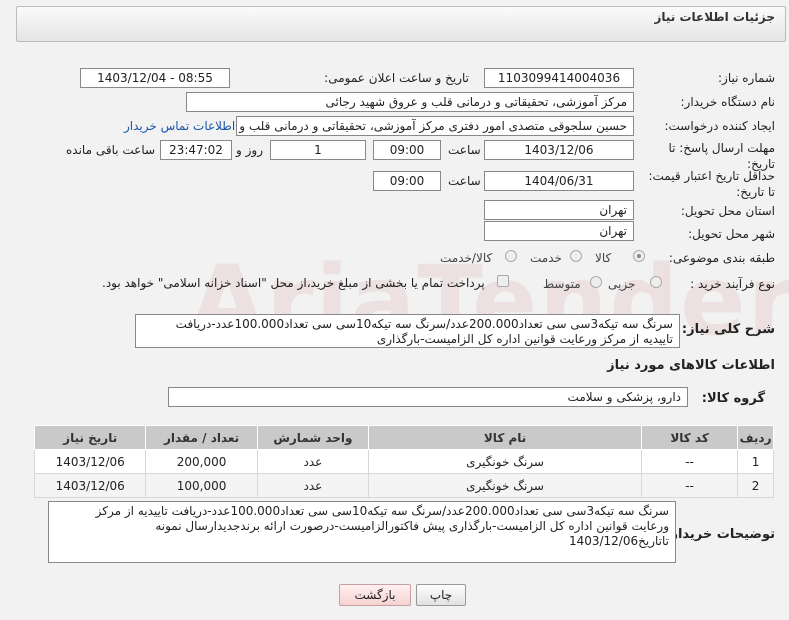  Describe the element at coordinates (746, 78) in the screenshot. I see `need-number-label: شماره نیاز:` at that location.